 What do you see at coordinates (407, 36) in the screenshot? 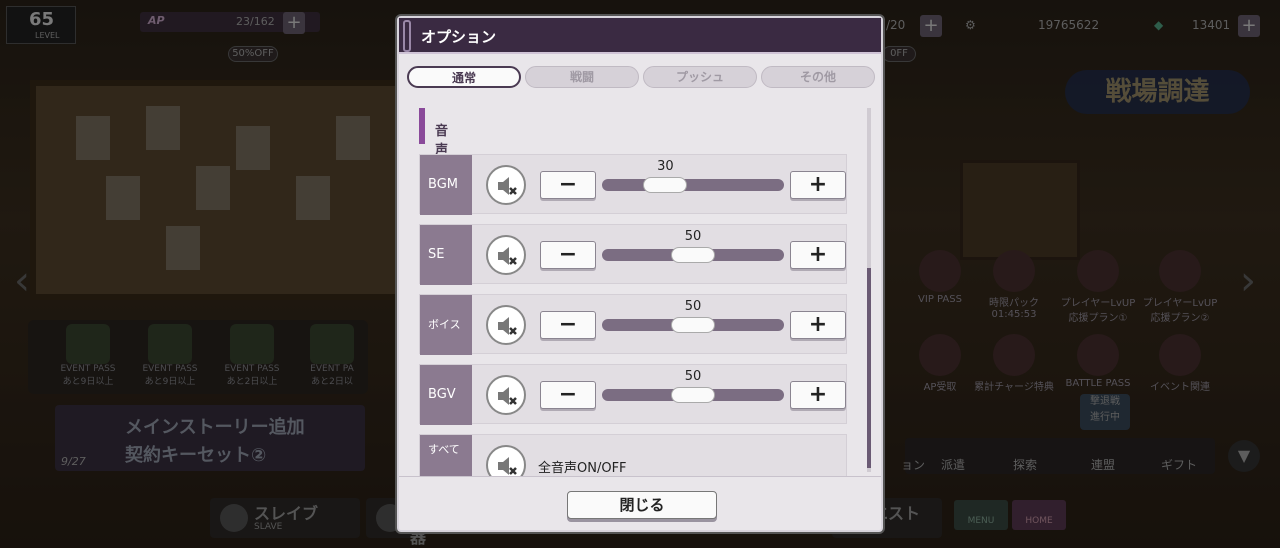
I see `chain-icon` at bounding box center [407, 36].